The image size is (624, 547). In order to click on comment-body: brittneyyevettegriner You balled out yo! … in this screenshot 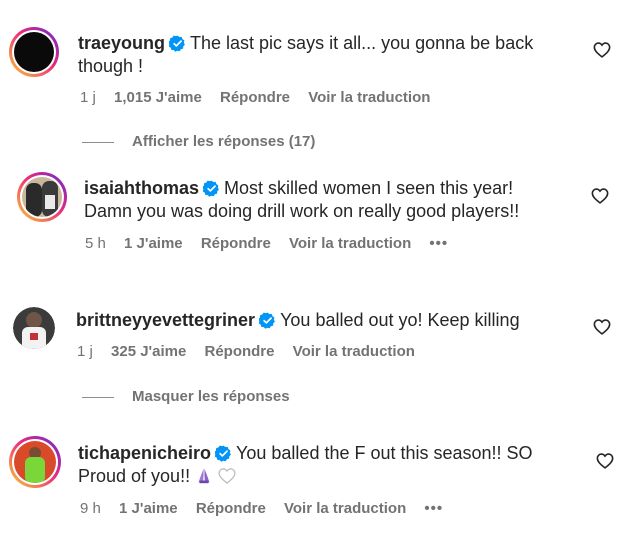, I will do `click(326, 320)`.